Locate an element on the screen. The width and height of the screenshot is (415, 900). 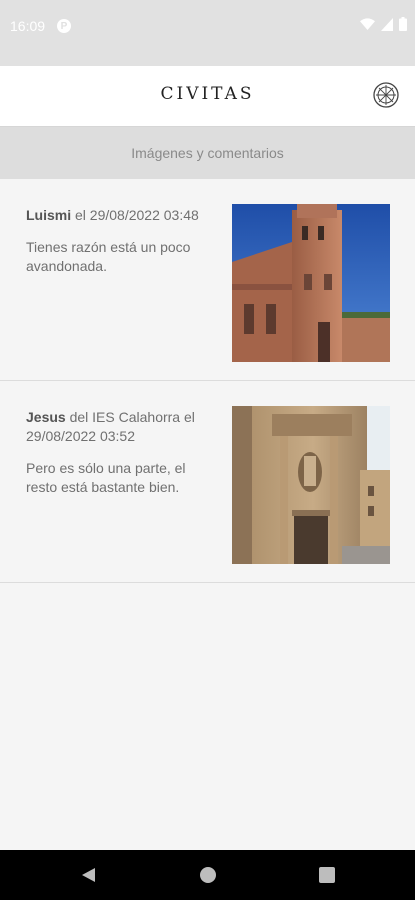
status-icons is located at coordinates (383, 24).